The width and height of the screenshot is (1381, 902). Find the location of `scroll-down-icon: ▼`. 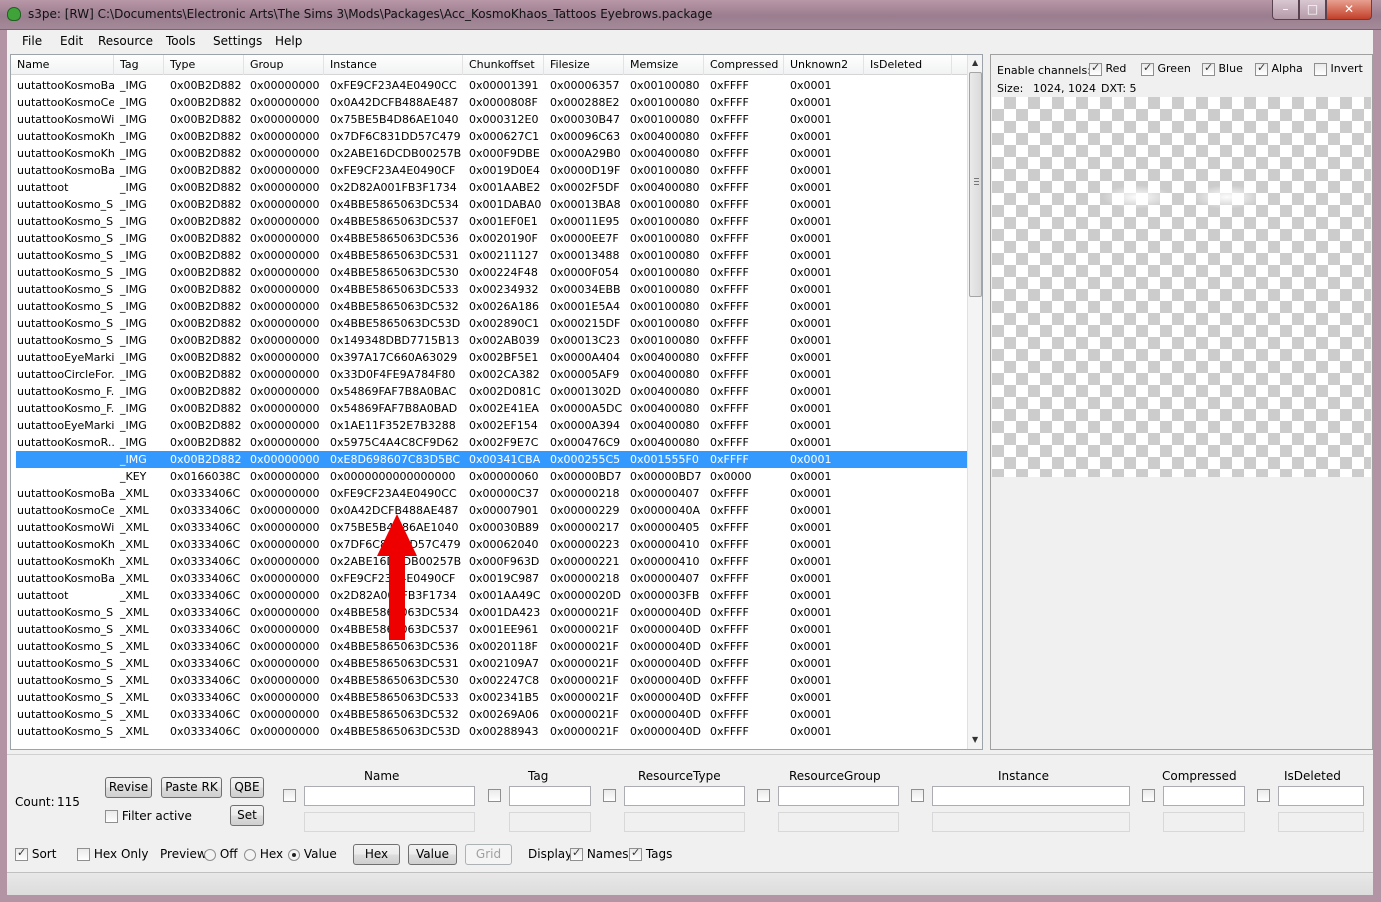

scroll-down-icon: ▼ is located at coordinates (975, 739).